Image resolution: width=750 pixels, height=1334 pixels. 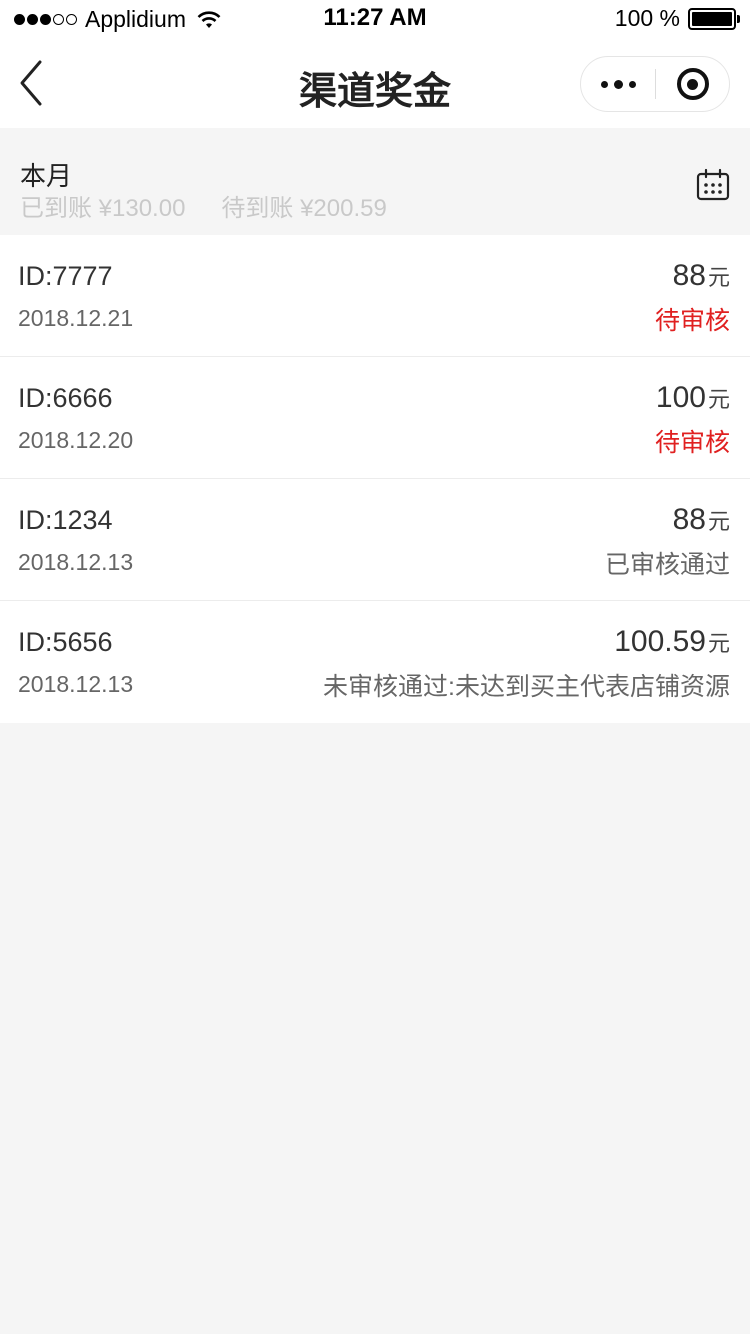 I want to click on record-id: ID:5656, so click(x=65, y=642).